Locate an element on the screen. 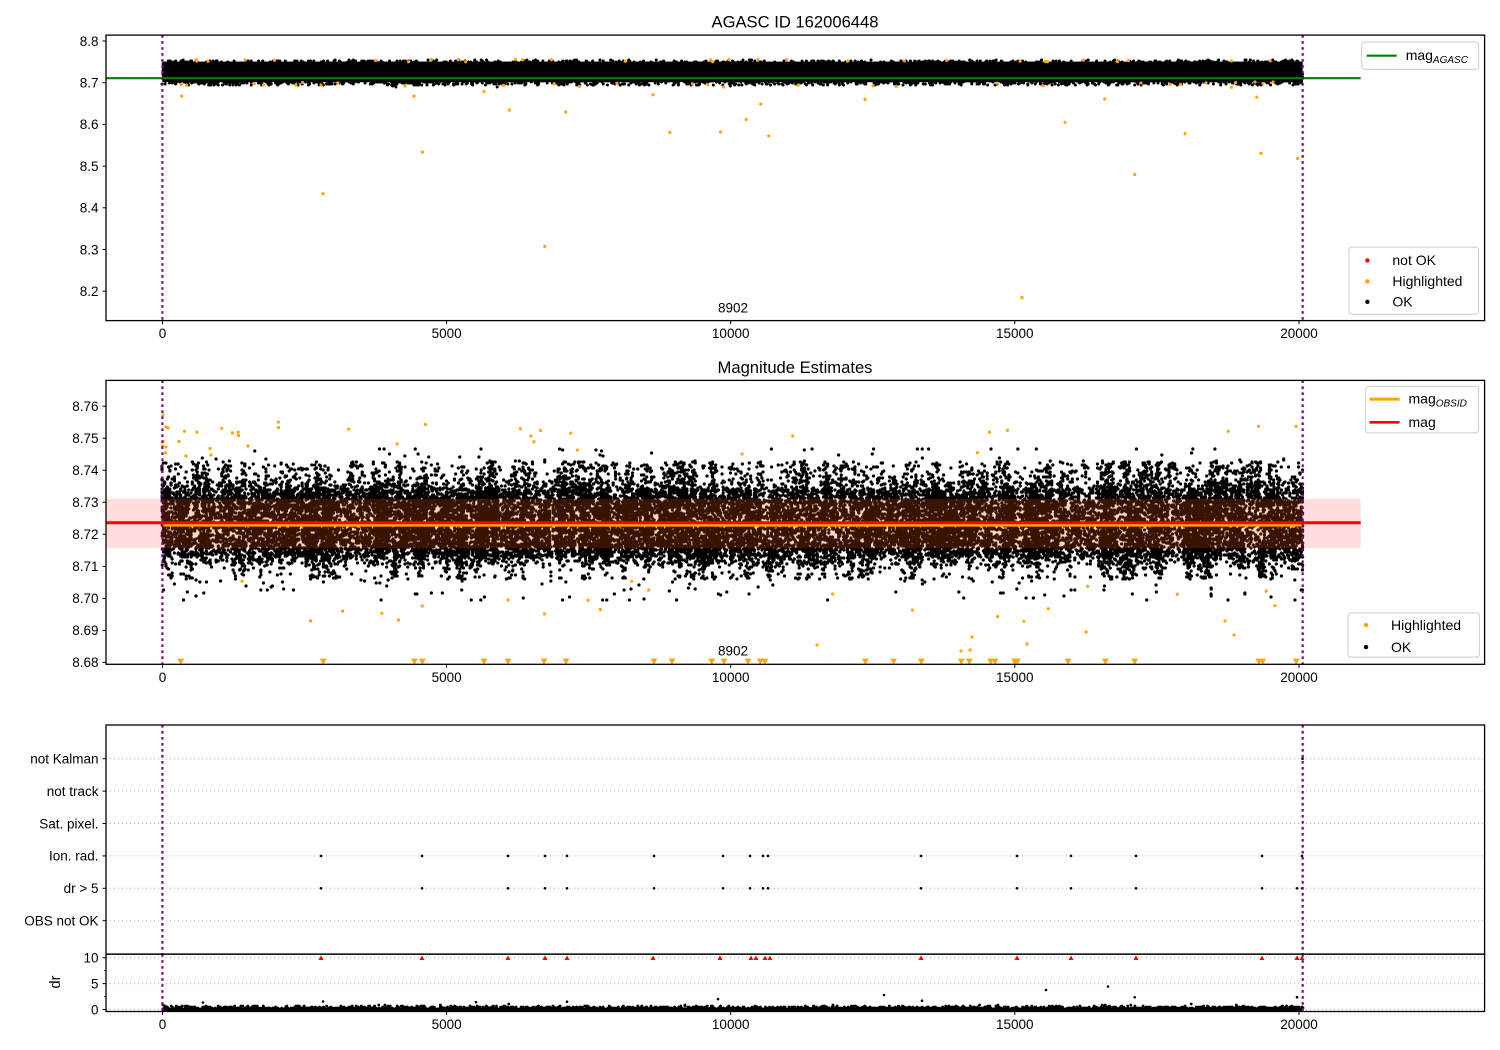 The height and width of the screenshot is (1050, 1500). svg-text: 8.3 is located at coordinates (89, 249).